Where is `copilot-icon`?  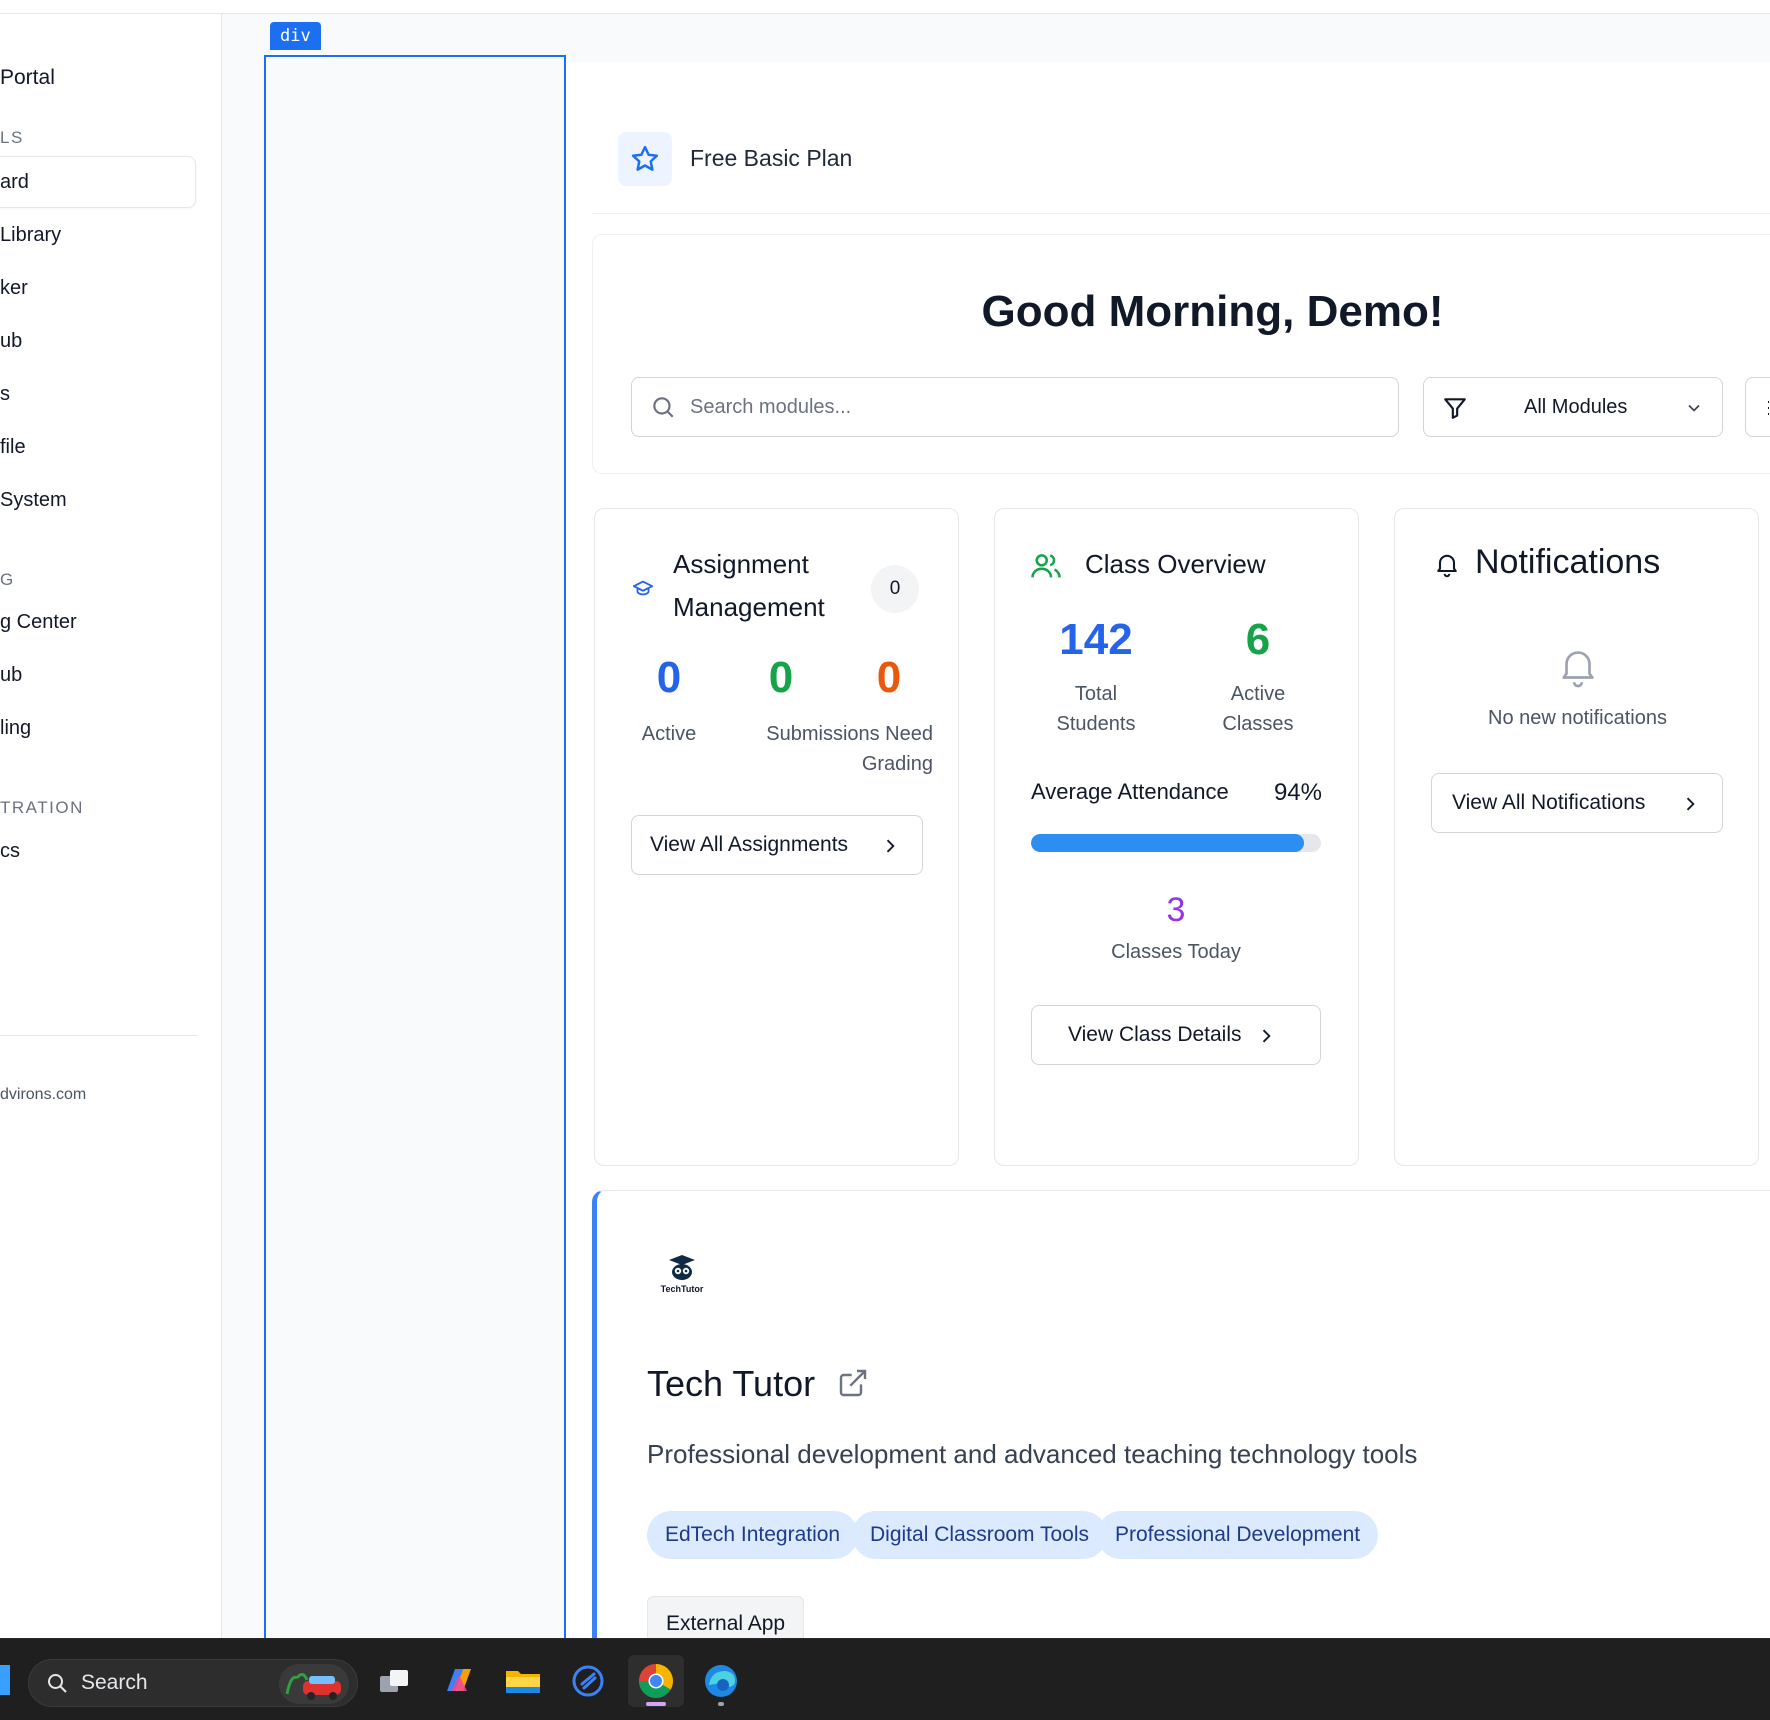
copilot-icon is located at coordinates (459, 1681).